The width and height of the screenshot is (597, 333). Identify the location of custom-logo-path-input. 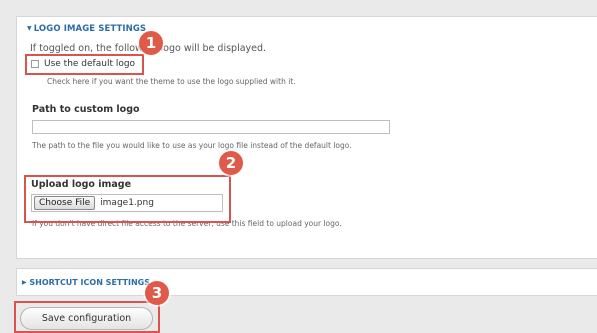
(211, 127).